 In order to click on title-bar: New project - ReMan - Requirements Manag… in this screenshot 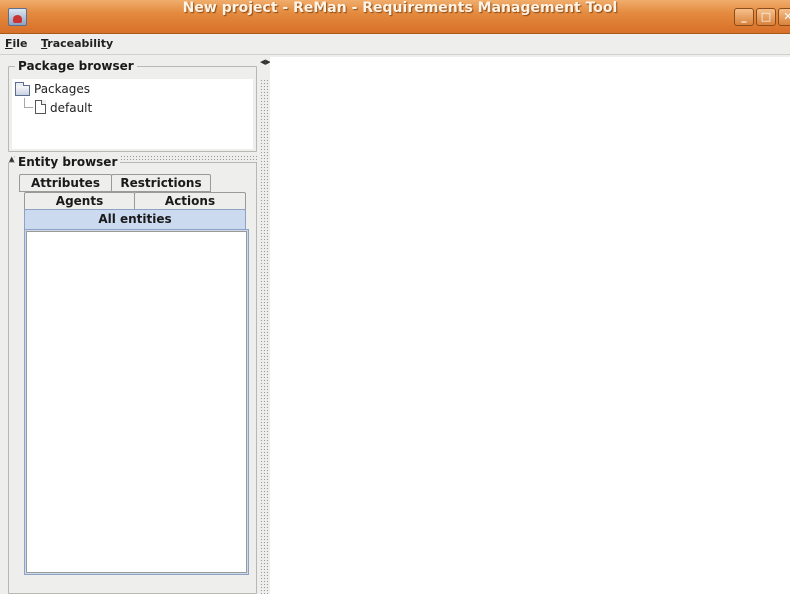, I will do `click(395, 17)`.